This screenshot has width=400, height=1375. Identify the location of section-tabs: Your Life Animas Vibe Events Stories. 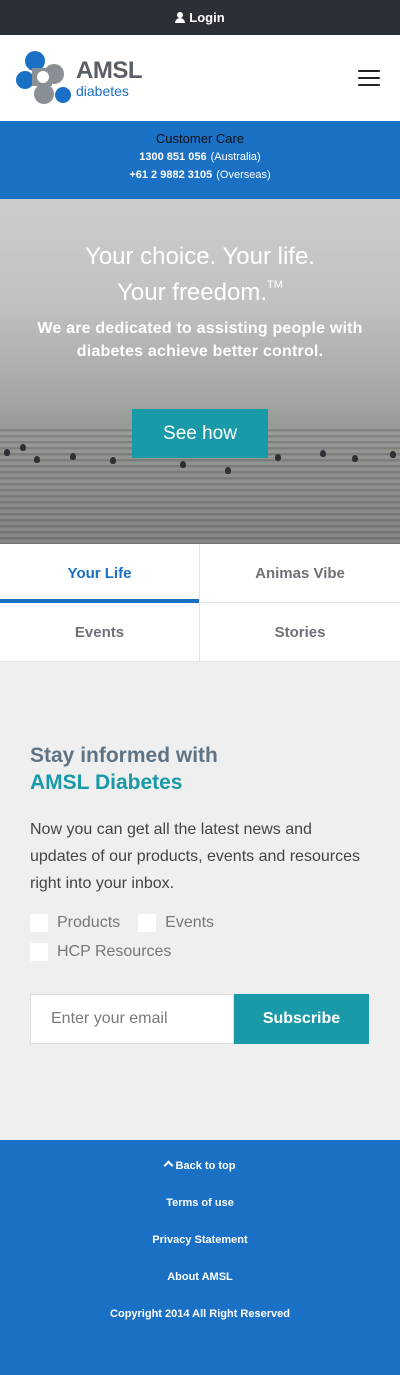
(200, 603).